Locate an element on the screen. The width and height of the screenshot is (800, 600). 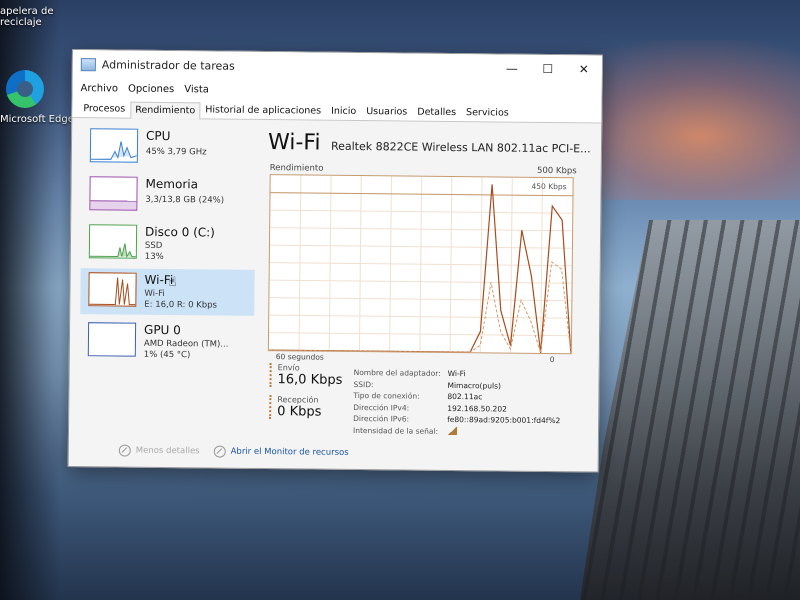
maximize-button: ☐ is located at coordinates (548, 69).